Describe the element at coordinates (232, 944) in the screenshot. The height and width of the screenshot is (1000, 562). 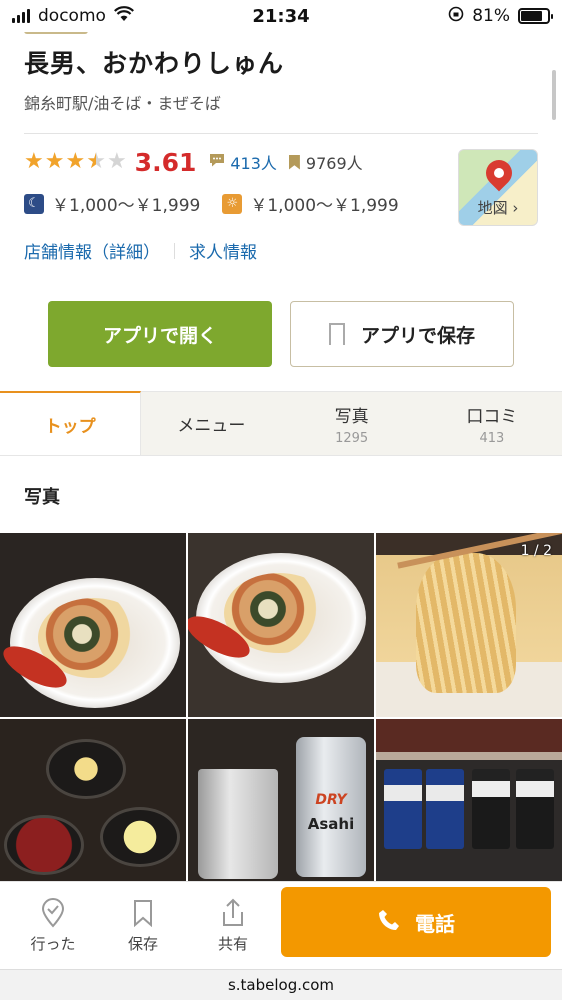
I see `share-label: 共有` at that location.